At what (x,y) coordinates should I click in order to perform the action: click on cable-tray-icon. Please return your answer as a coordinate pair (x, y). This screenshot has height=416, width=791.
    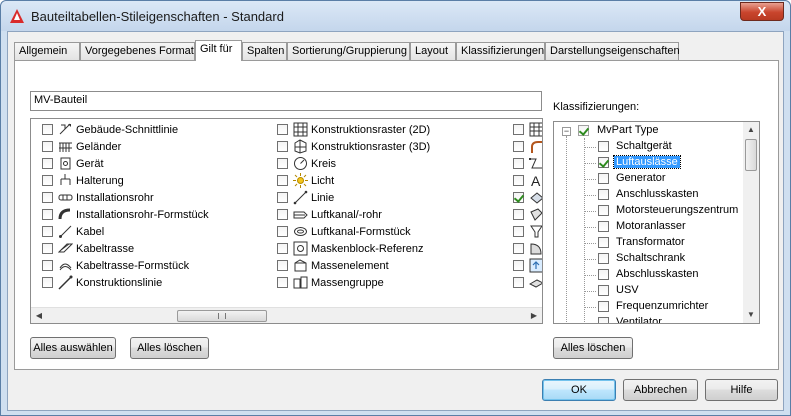
    Looking at the image, I should click on (65, 248).